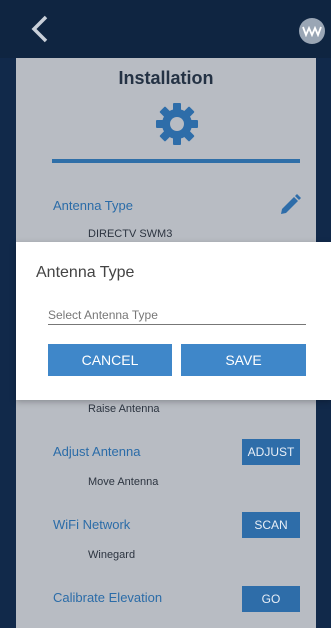 The image size is (331, 628). I want to click on cancel-button: CANCEL, so click(110, 360).